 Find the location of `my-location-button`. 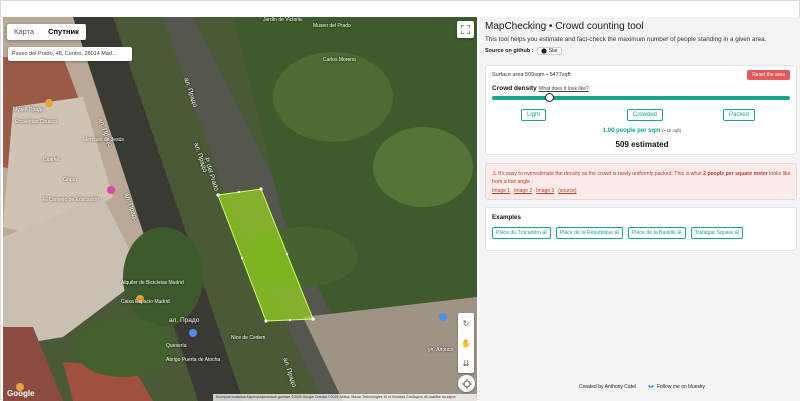

my-location-button is located at coordinates (466, 383).